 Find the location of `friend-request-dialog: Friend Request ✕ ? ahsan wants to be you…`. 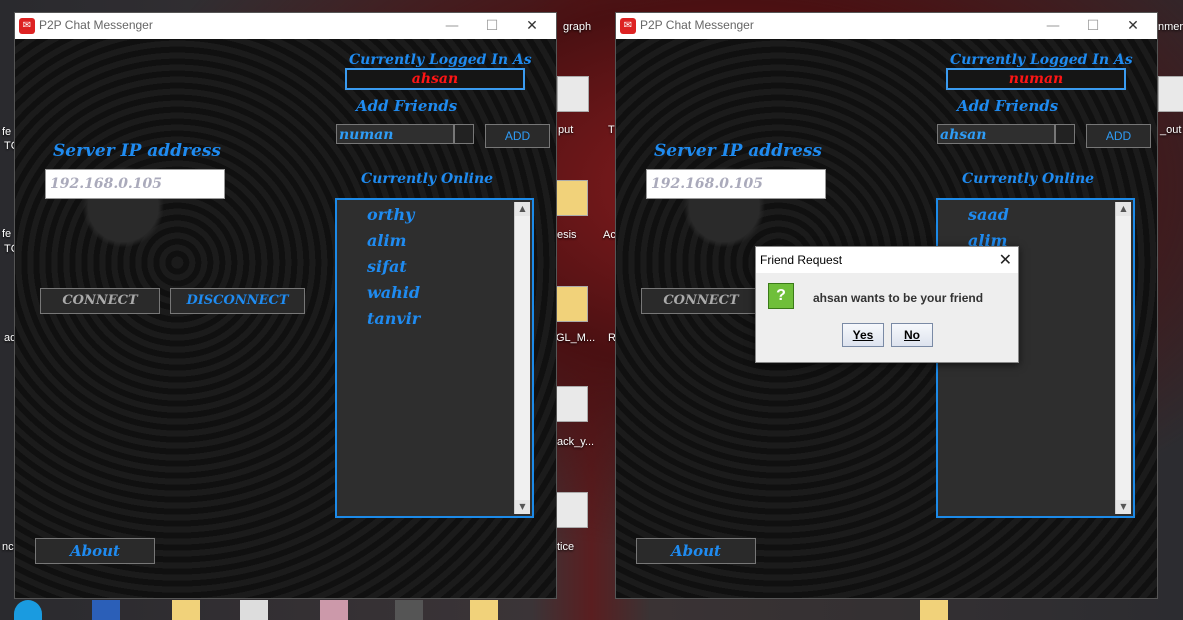

friend-request-dialog: Friend Request ✕ ? ahsan wants to be you… is located at coordinates (887, 304).